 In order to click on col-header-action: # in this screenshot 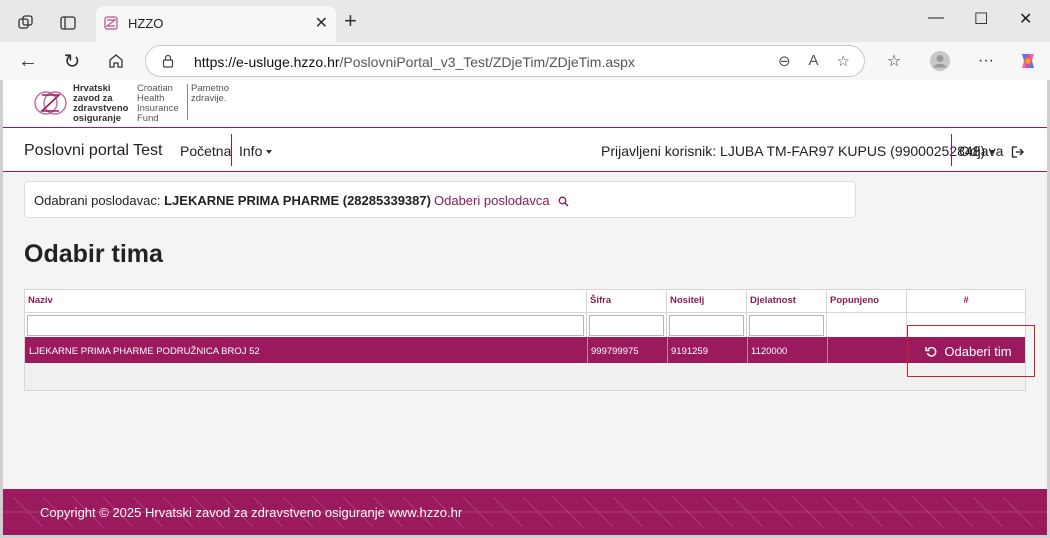, I will do `click(966, 301)`.